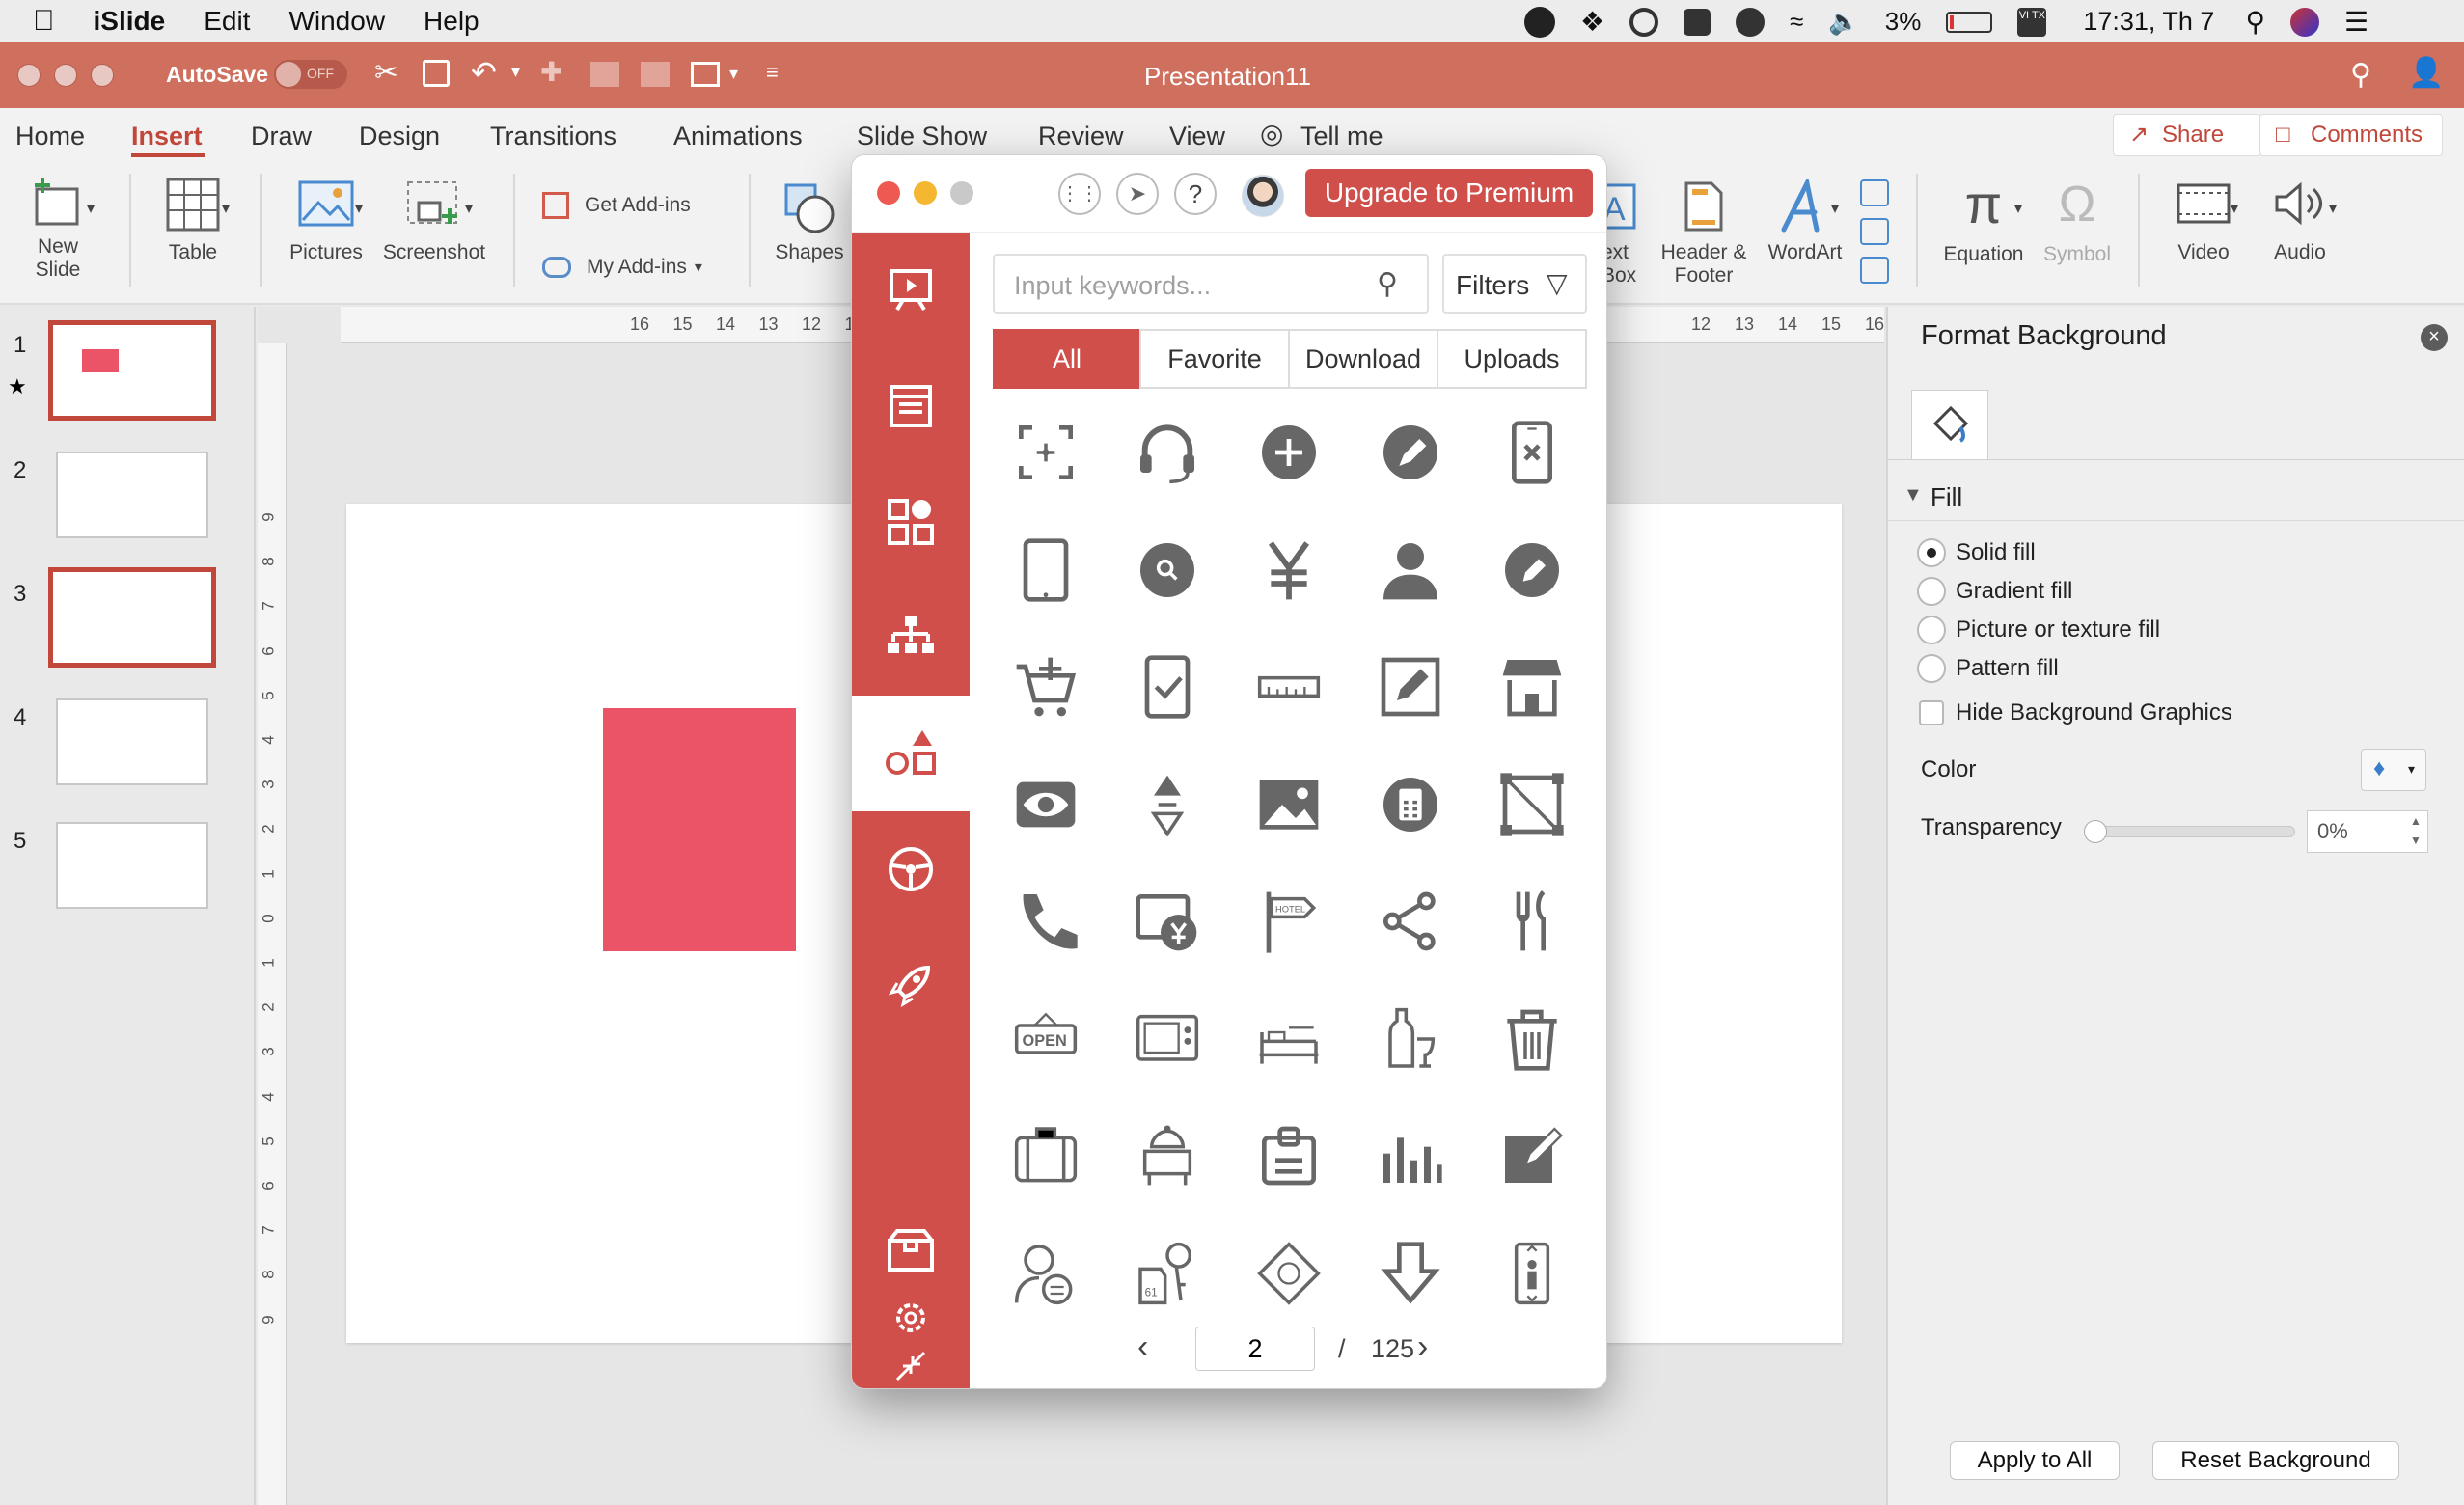 This screenshot has height=1505, width=2464. I want to click on tell-me-field: Tell me, so click(1341, 136).